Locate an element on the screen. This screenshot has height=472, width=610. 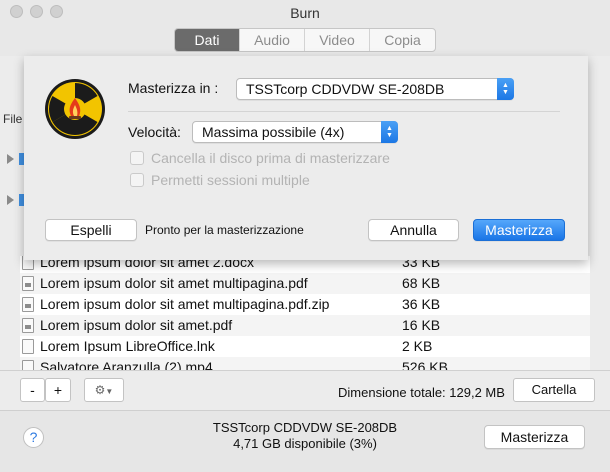
burn-button: Masterizza is located at coordinates (534, 437).